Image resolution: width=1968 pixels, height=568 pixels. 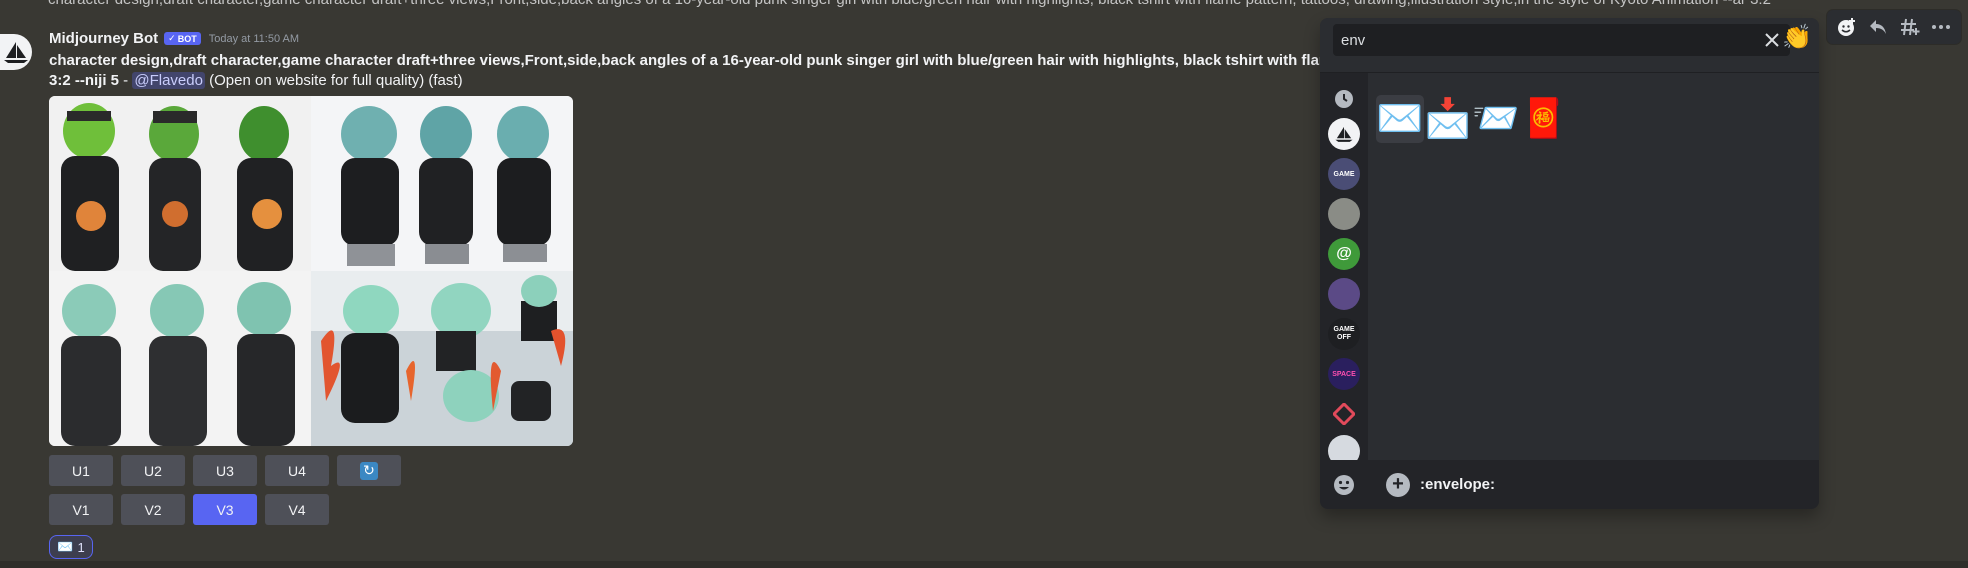 What do you see at coordinates (1569, 484) in the screenshot?
I see `emoji-picker-footer: + :envelope:` at bounding box center [1569, 484].